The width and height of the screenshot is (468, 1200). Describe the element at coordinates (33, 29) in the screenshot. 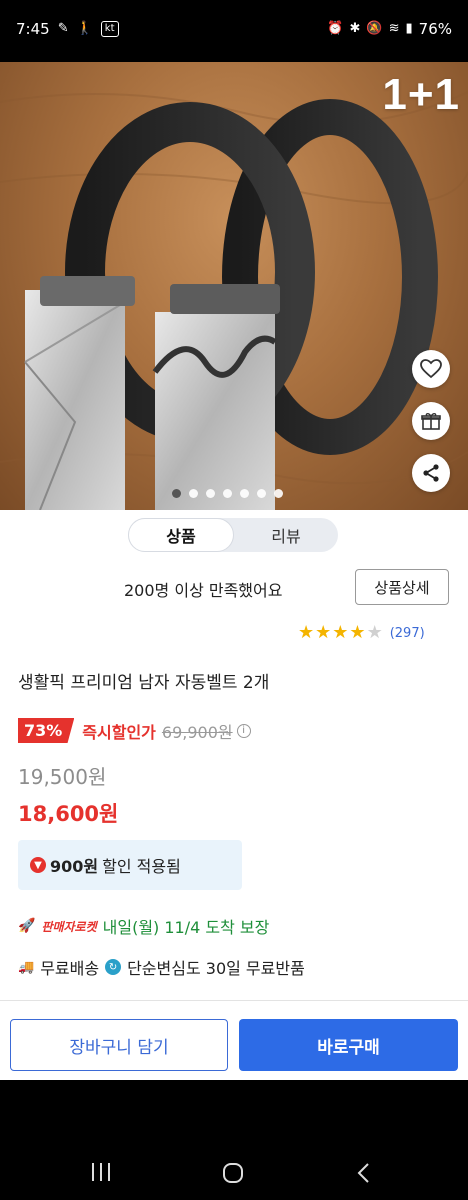

I see `status-time: 7:45` at that location.